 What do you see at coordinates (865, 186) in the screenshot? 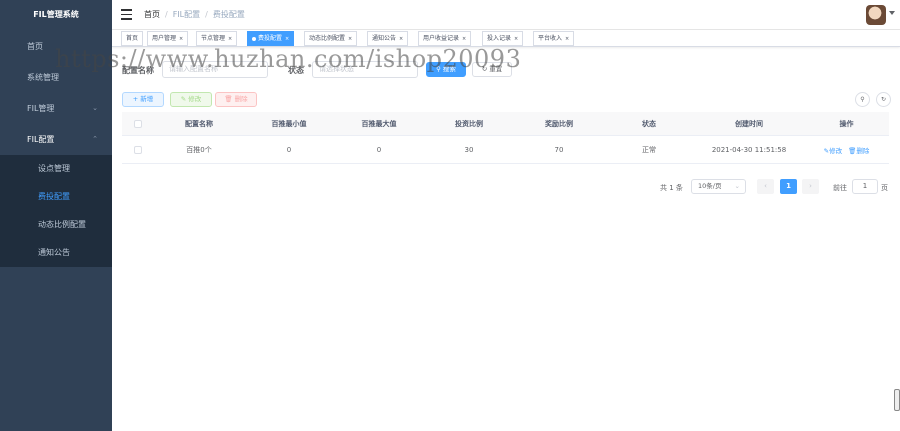
I see `goto-page-input: 1` at bounding box center [865, 186].